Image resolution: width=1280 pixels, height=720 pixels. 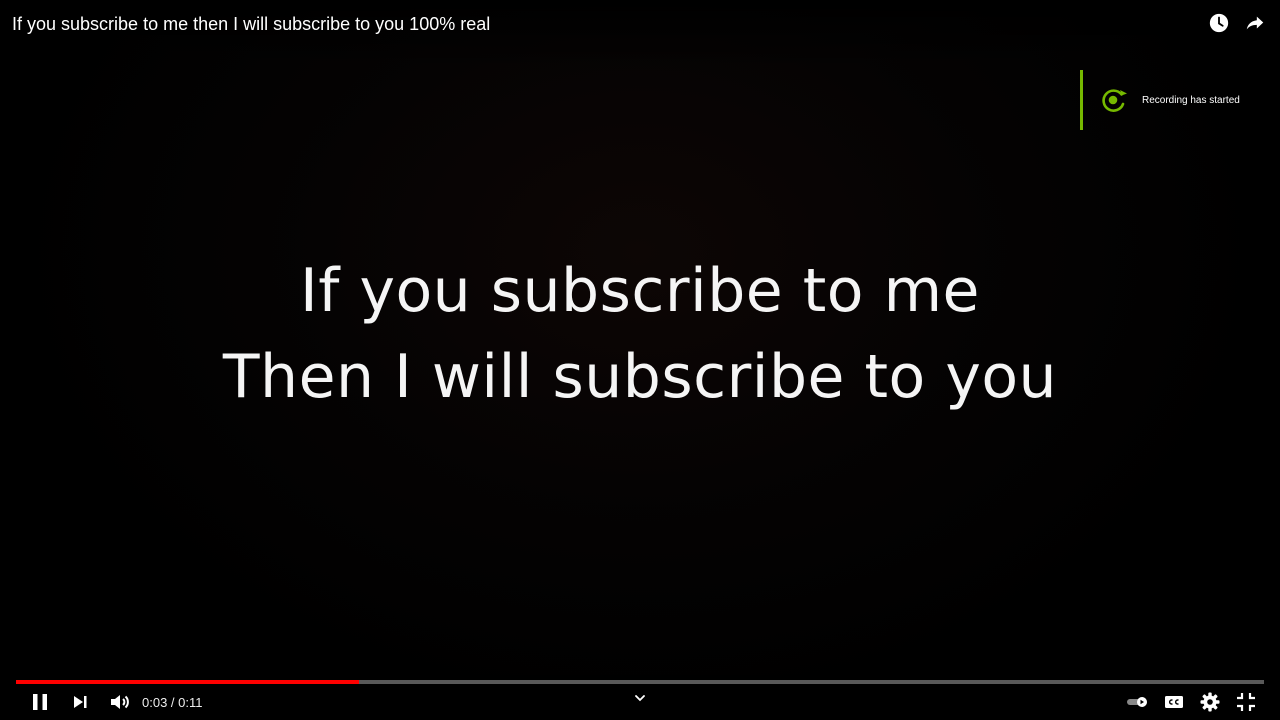 What do you see at coordinates (1138, 702) in the screenshot?
I see `autoplay-toggle-icon` at bounding box center [1138, 702].